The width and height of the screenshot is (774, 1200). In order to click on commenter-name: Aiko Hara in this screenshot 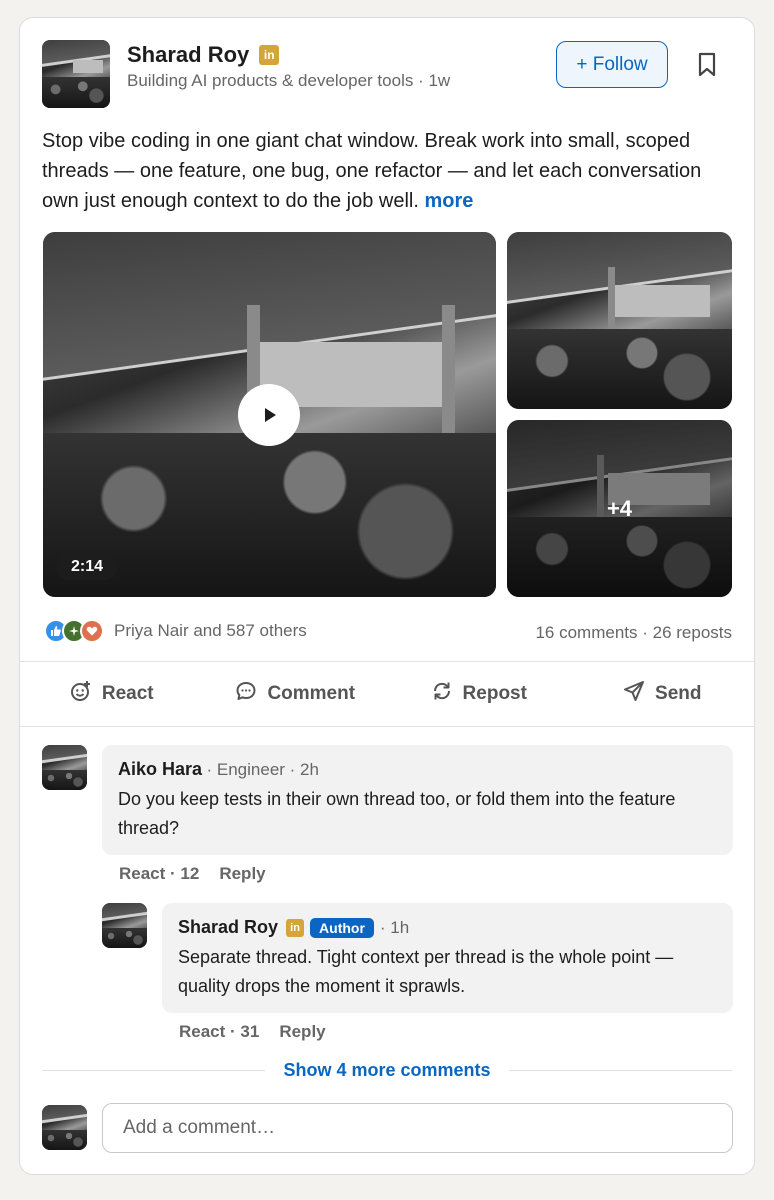, I will do `click(160, 769)`.